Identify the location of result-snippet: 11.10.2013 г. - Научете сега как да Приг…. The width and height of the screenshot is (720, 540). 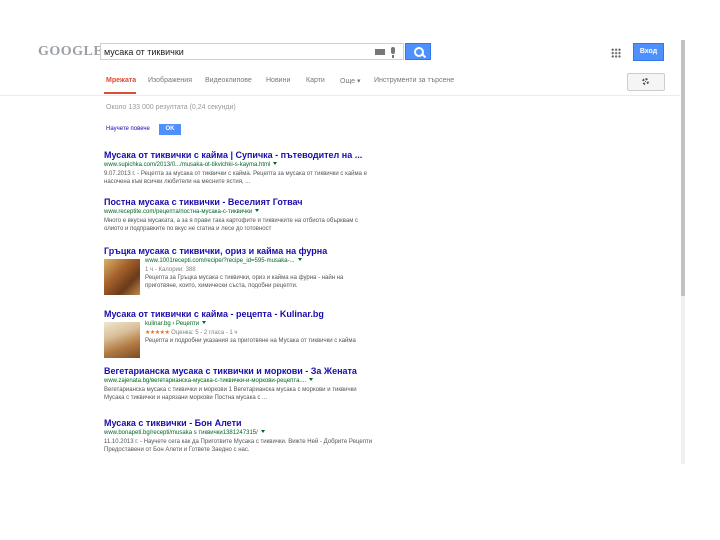
(238, 446).